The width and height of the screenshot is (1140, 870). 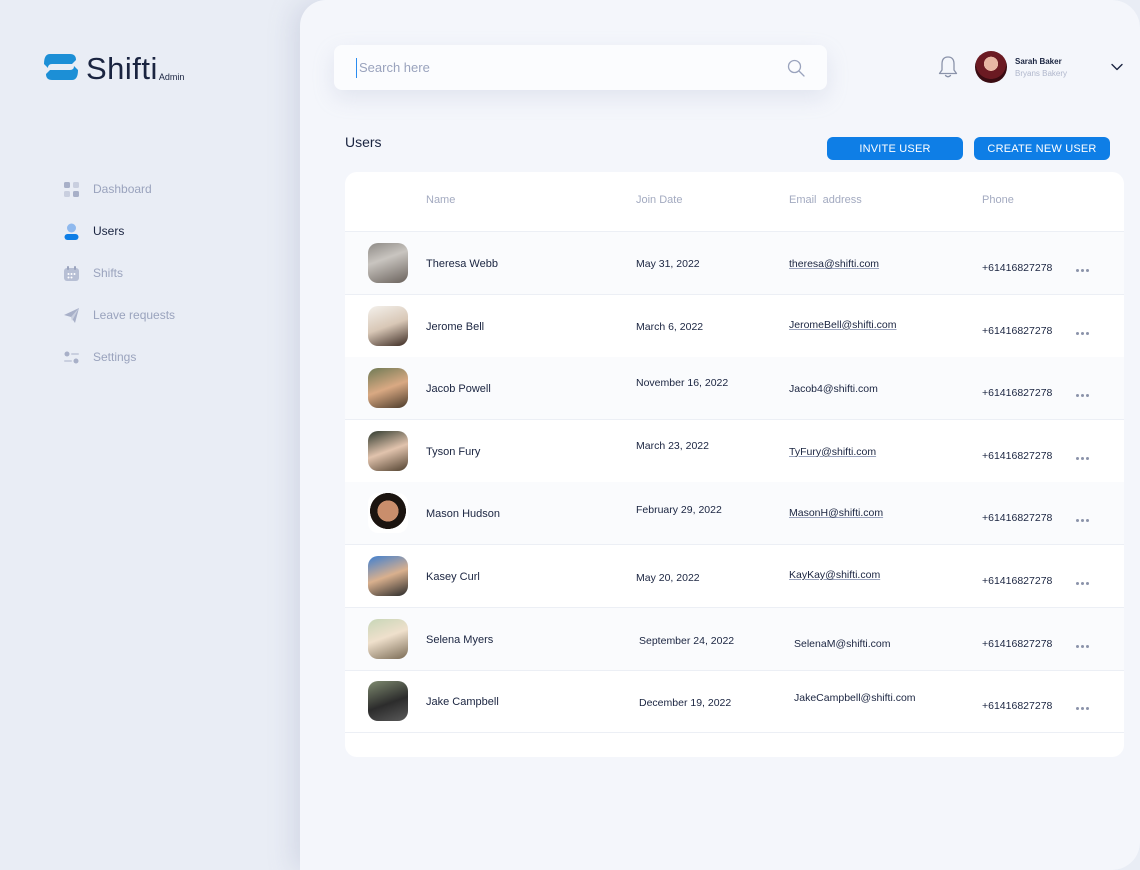 What do you see at coordinates (679, 510) in the screenshot?
I see `join-date-cell: February 29, 2022` at bounding box center [679, 510].